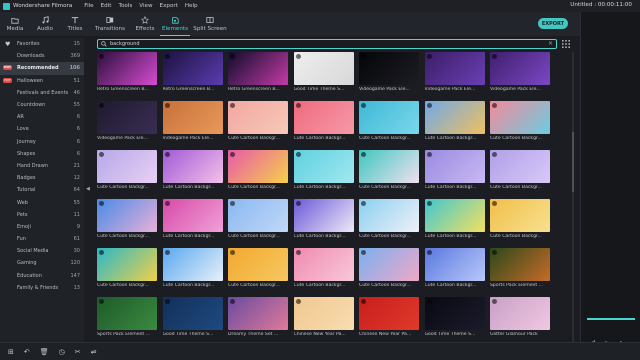 Image resolution: width=640 pixels, height=360 pixels. Describe the element at coordinates (191, 6) in the screenshot. I see `menu-help: Help` at that location.